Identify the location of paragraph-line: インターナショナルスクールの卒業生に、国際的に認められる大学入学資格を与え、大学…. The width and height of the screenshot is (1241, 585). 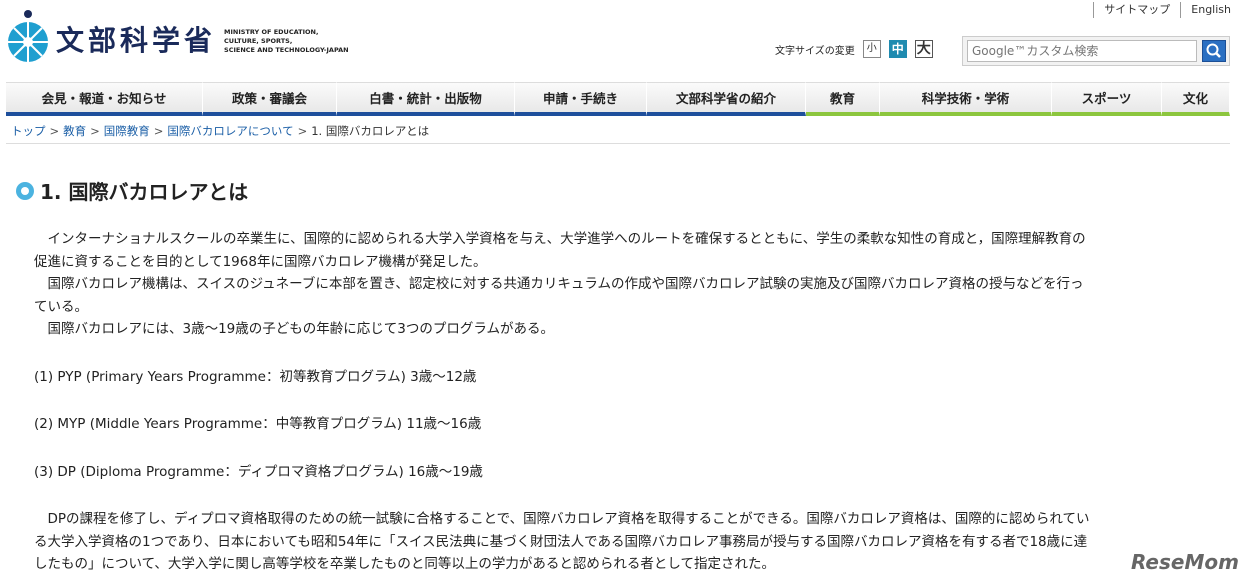
(560, 239).